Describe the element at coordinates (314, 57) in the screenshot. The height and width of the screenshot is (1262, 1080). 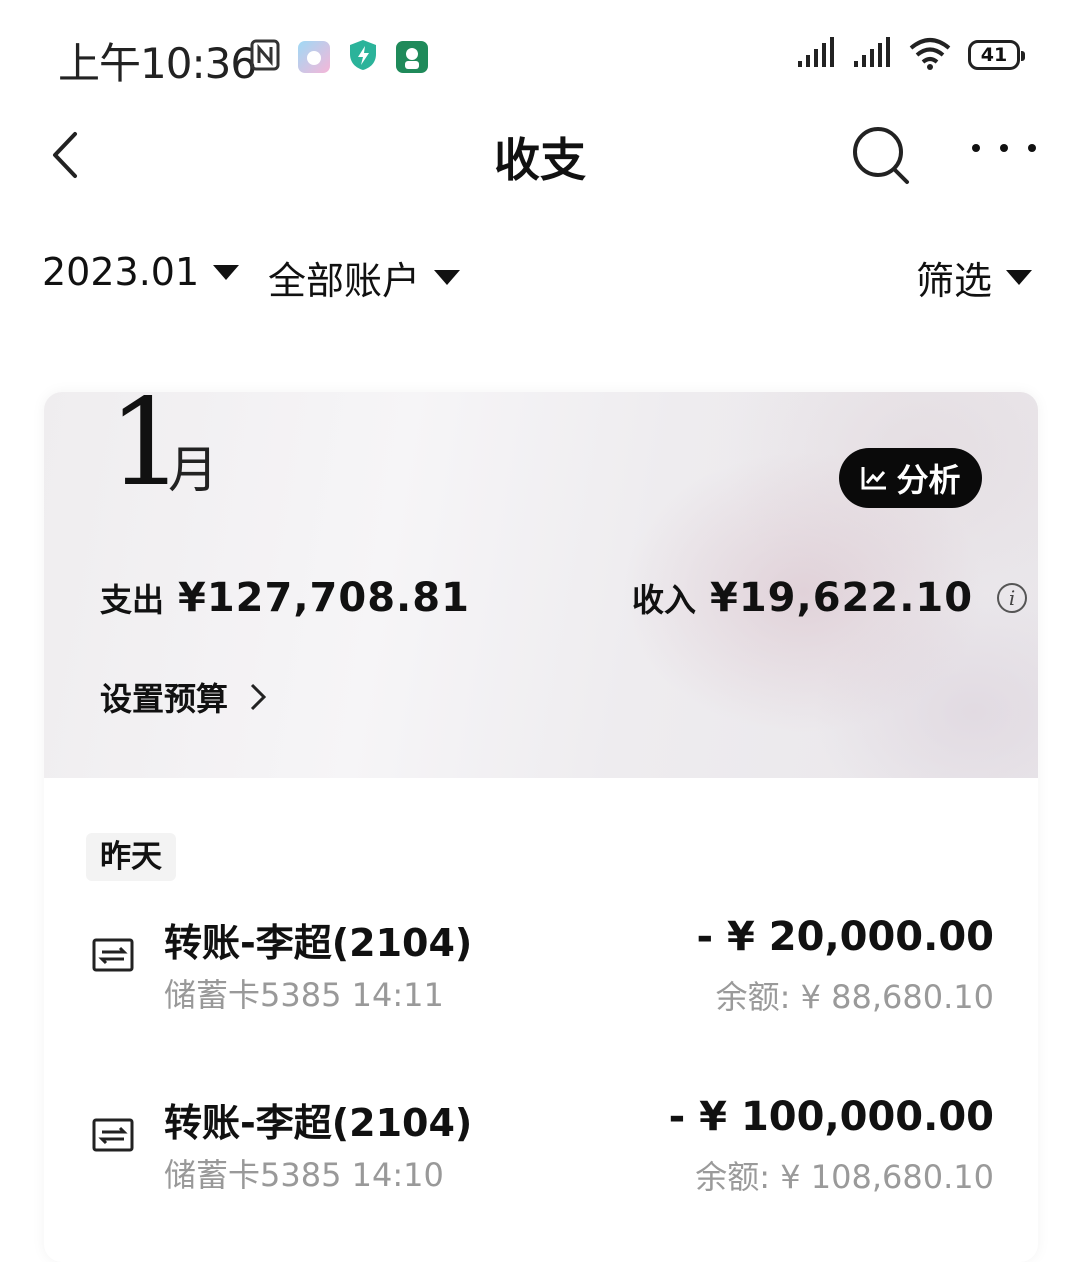
I see `app-notification-icon` at that location.